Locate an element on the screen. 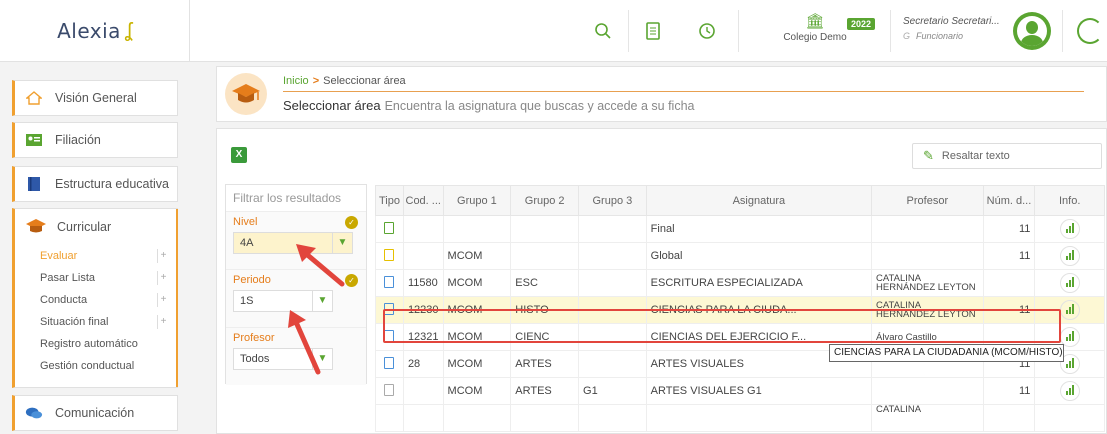 Image resolution: width=1107 pixels, height=434 pixels. tooltip: CIENCIAS PARA LA CIUDADANIA (MCOM/HISTO) is located at coordinates (946, 353).